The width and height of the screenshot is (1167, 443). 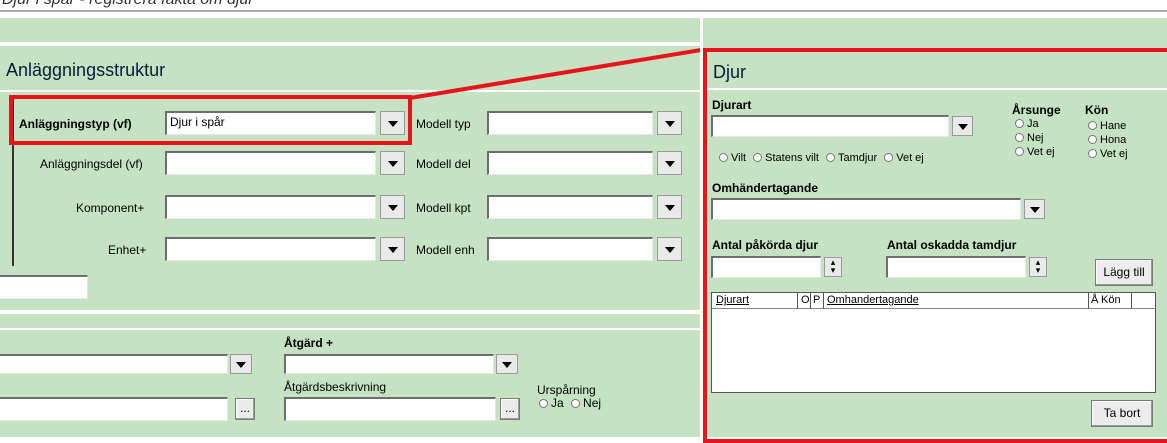 I want to click on komponent-select, so click(x=270, y=207).